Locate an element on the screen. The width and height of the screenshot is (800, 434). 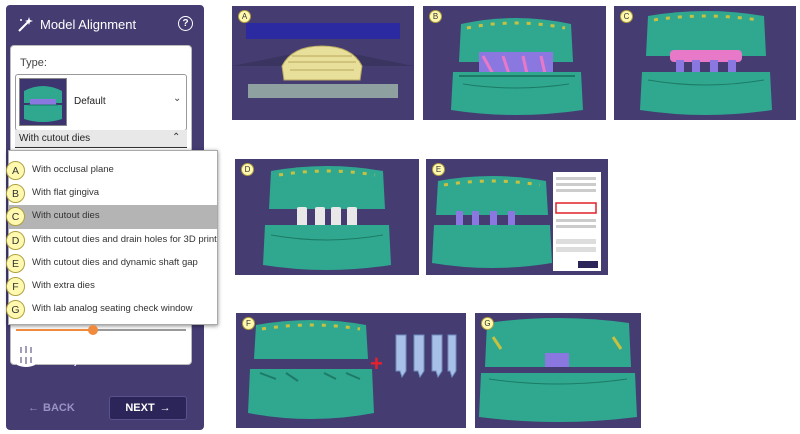
option-badge: F is located at coordinates (15, 286).